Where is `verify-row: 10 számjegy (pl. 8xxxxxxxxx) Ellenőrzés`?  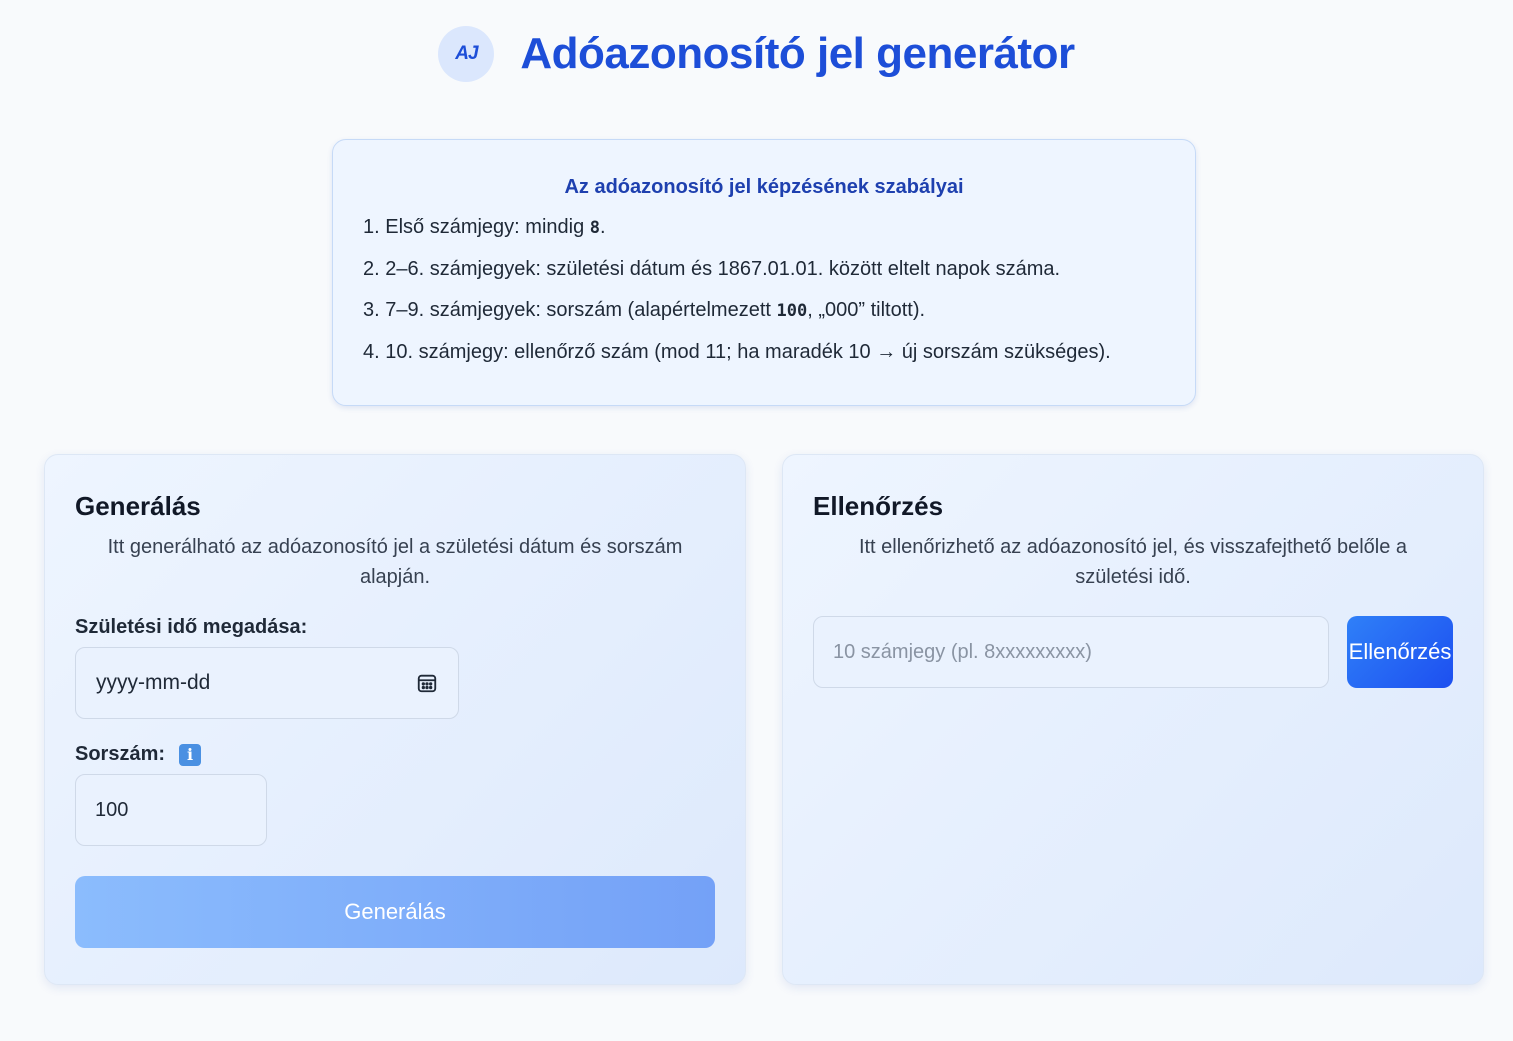 verify-row: 10 számjegy (pl. 8xxxxxxxxx) Ellenőrzés is located at coordinates (1133, 652).